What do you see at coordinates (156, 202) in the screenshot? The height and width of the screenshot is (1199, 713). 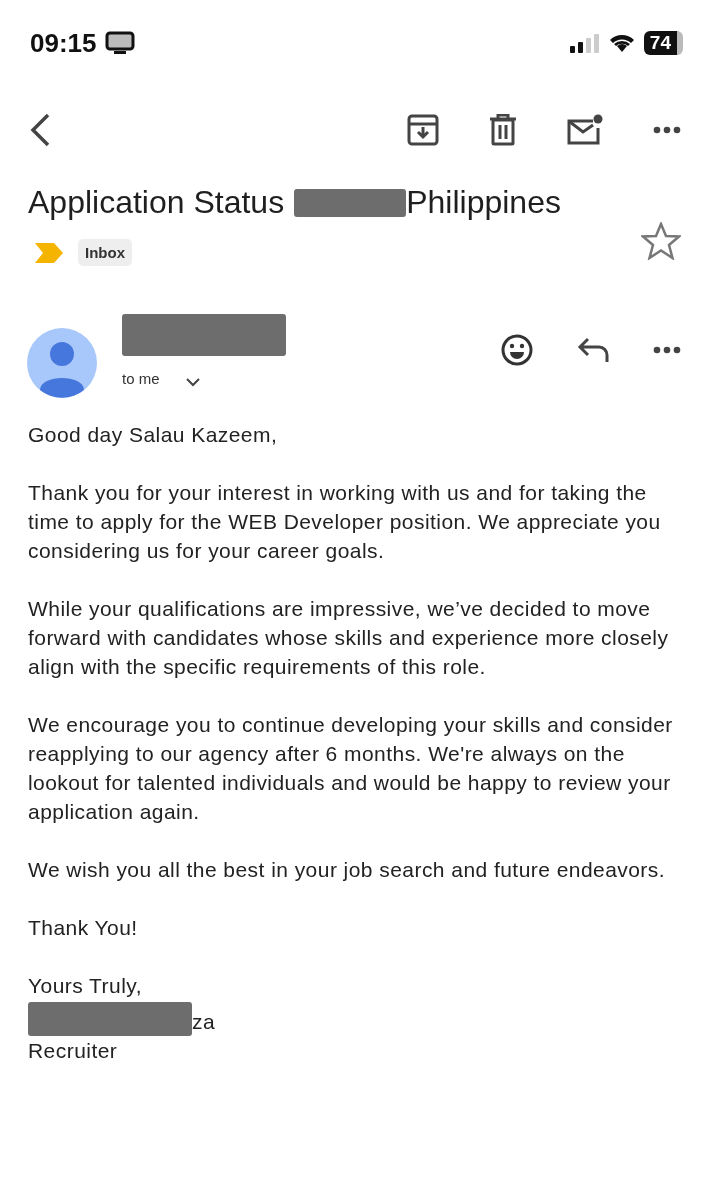 I see `subject-text: Application Status` at bounding box center [156, 202].